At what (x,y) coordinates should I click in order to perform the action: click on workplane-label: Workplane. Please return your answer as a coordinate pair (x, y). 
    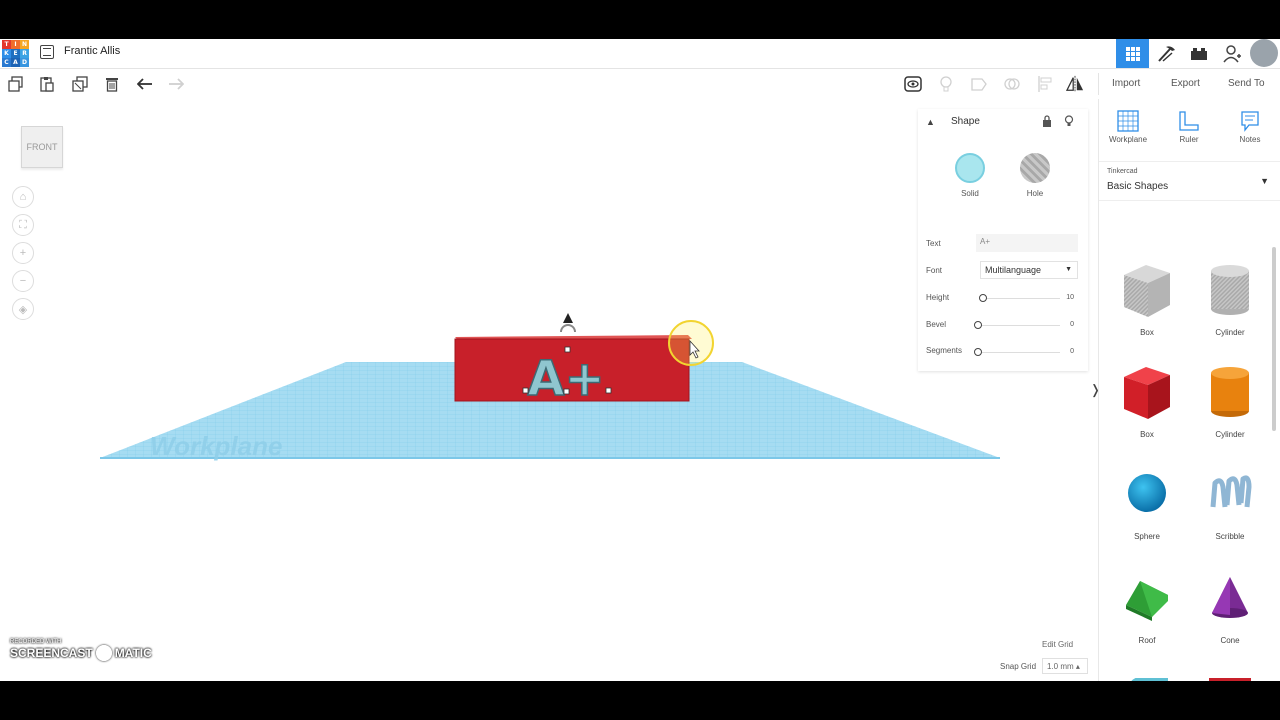
    Looking at the image, I should click on (216, 446).